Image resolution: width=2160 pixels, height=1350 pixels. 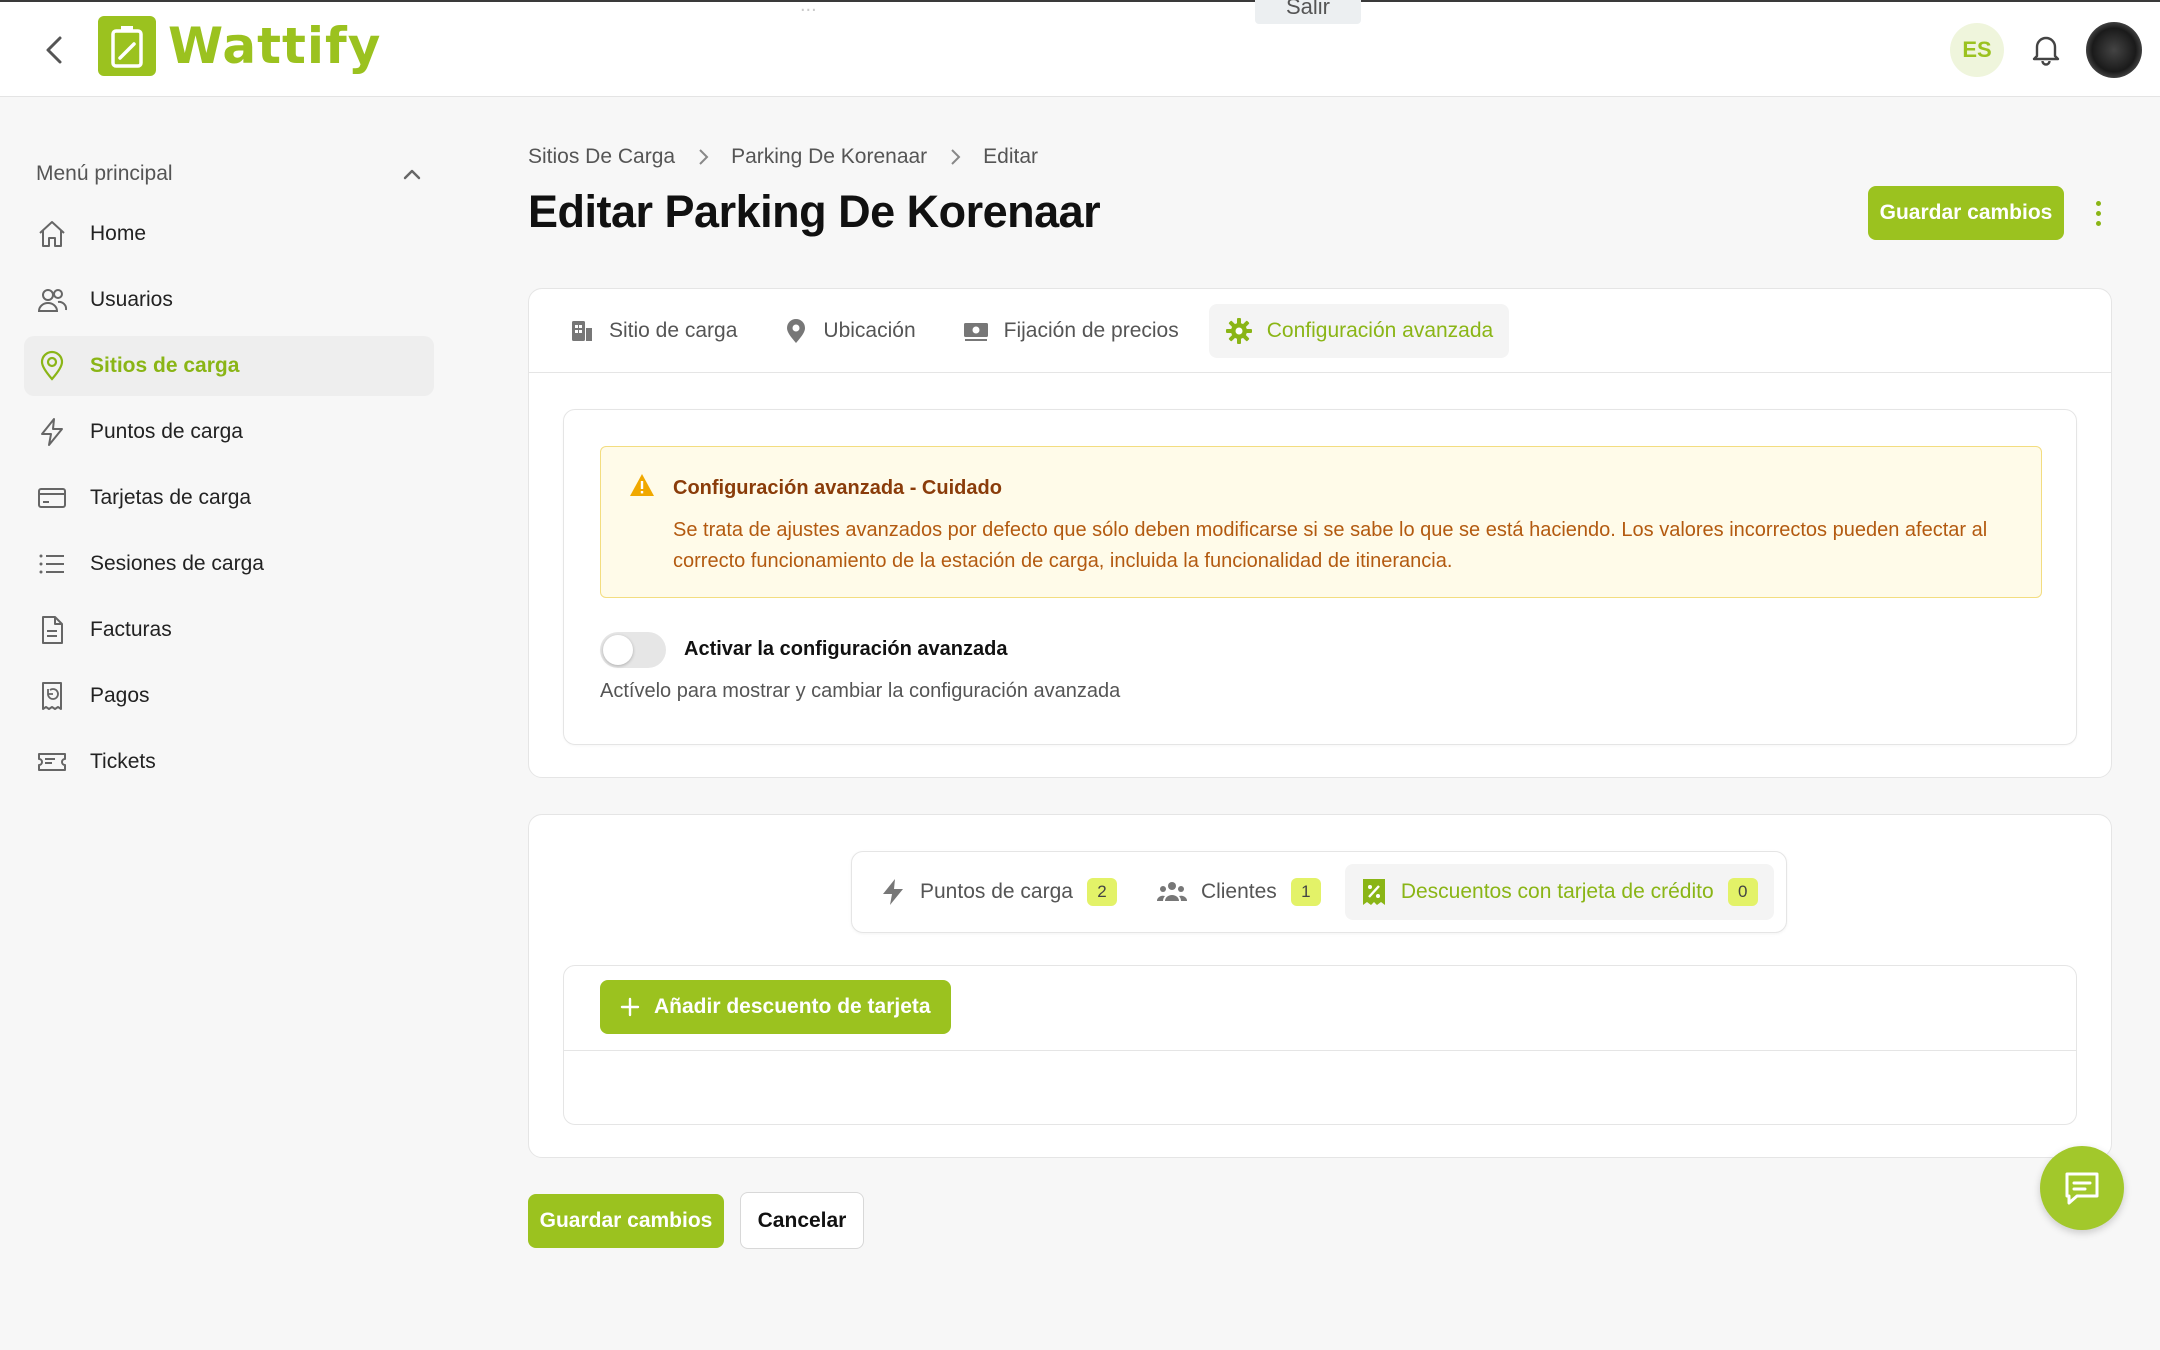 I want to click on sidebar-item-label: Sitios de carga, so click(x=165, y=365).